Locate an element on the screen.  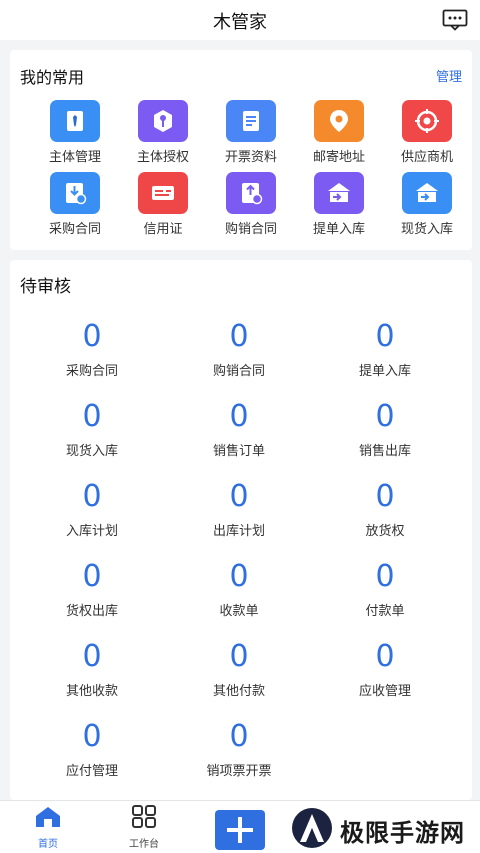
pending-label: 放货权 is located at coordinates (385, 531).